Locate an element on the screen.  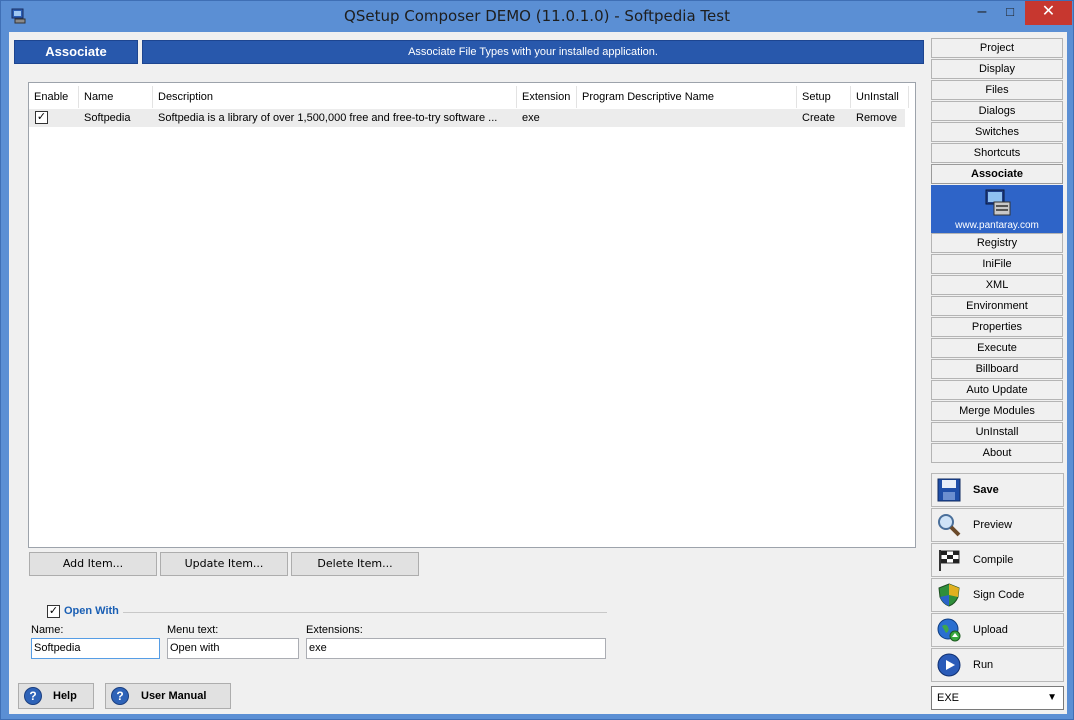
cell-setup: Create is located at coordinates (819, 118).